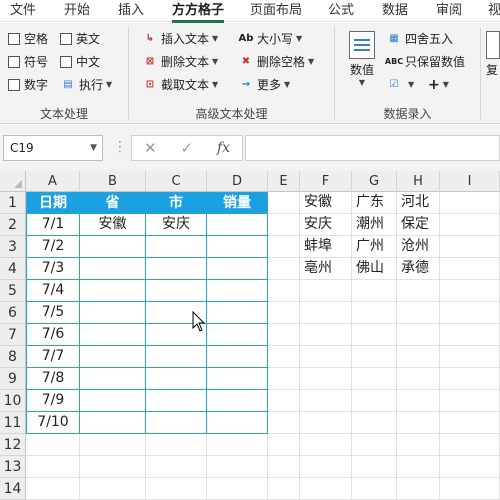 The height and width of the screenshot is (500, 500). I want to click on cell-c4, so click(176, 269).